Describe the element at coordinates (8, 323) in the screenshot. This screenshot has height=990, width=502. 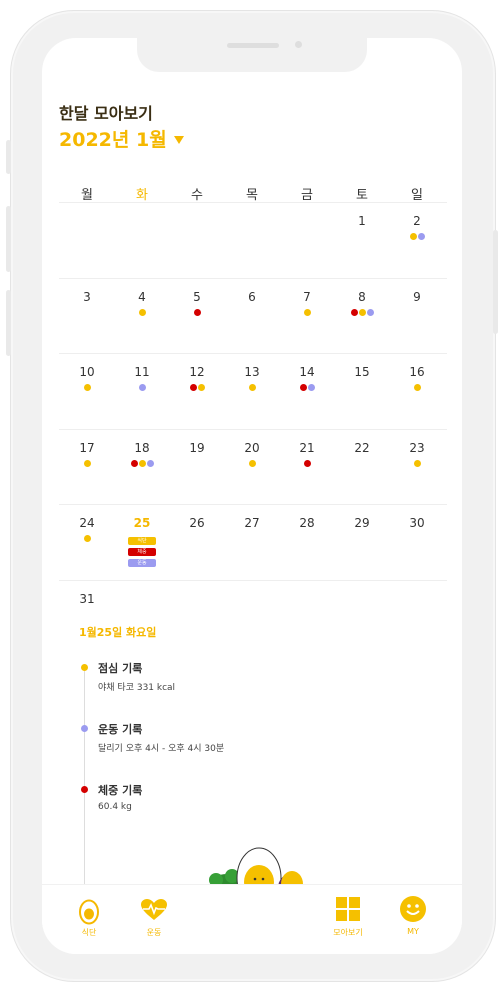
I see `volume-down-button` at that location.